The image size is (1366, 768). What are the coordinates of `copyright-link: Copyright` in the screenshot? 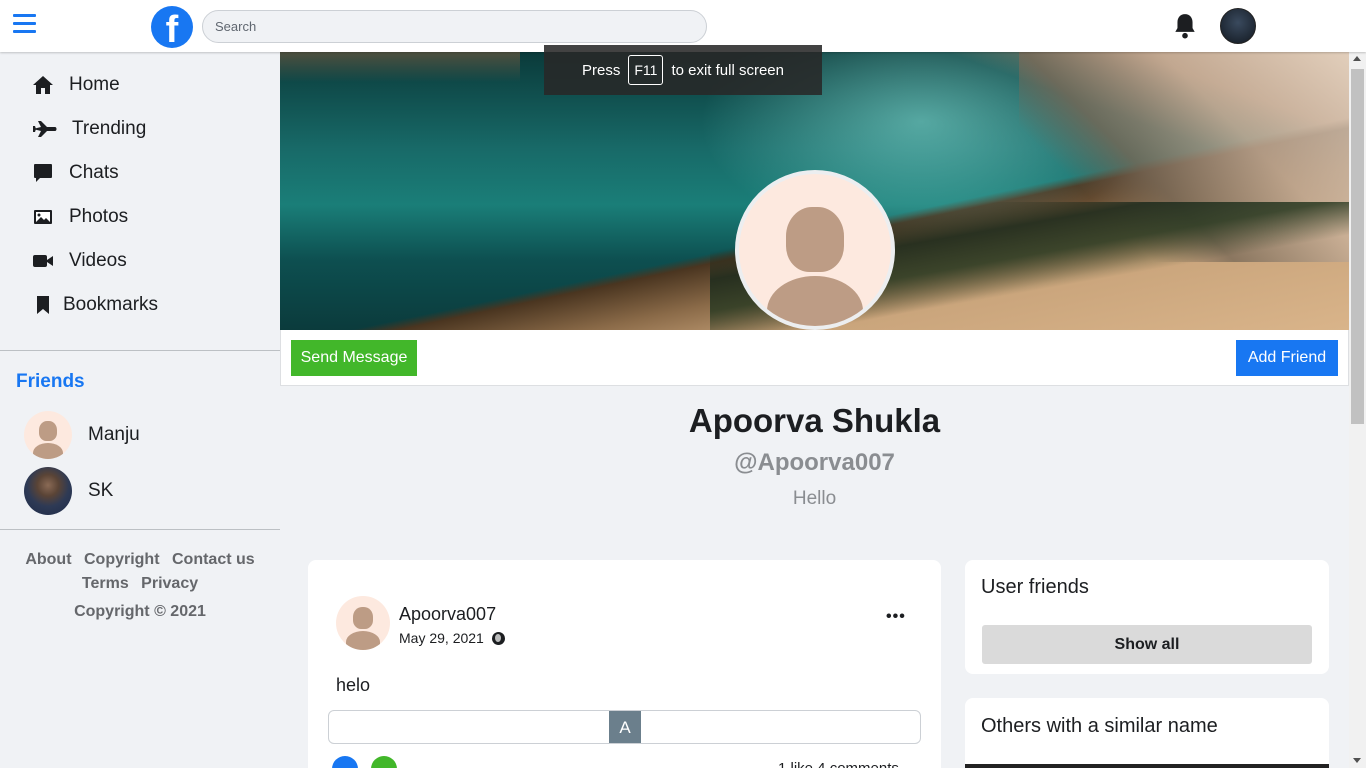 It's located at (122, 559).